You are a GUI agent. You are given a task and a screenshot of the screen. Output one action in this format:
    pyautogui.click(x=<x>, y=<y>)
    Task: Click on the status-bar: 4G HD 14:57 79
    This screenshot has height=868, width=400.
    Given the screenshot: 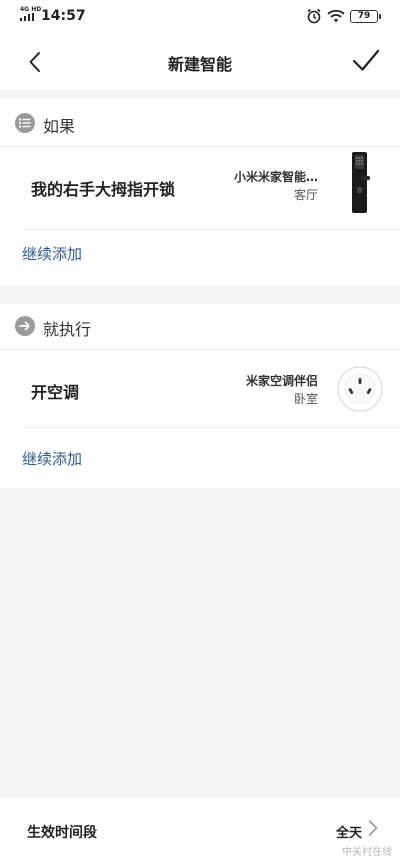 What is the action you would take?
    pyautogui.click(x=200, y=17)
    